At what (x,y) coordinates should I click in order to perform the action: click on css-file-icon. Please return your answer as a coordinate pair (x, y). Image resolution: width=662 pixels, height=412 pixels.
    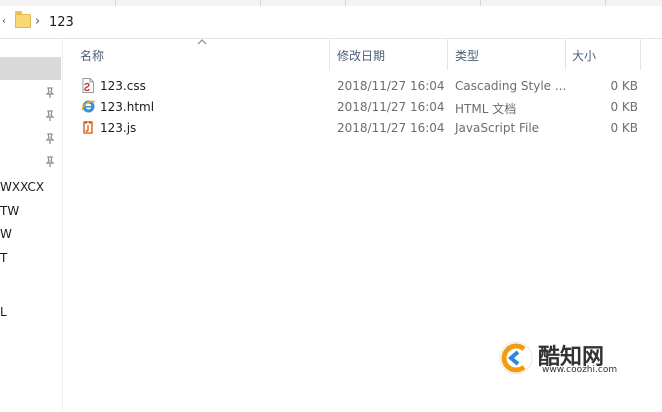
    Looking at the image, I should click on (88, 85).